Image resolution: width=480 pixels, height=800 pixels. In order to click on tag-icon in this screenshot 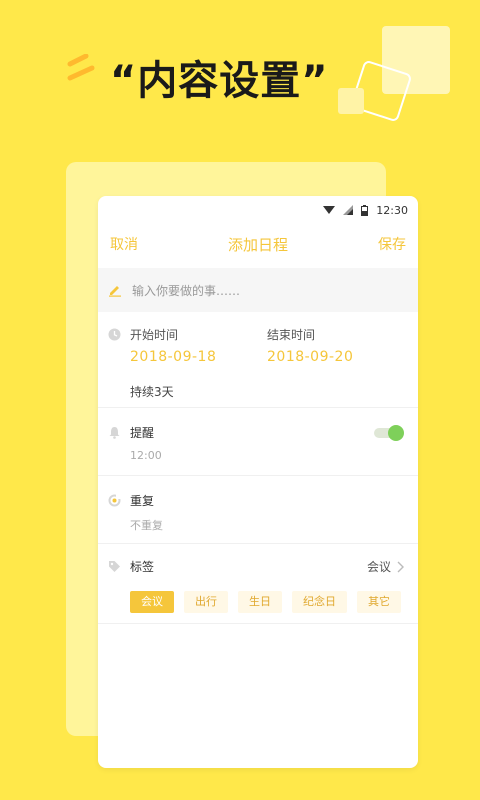, I will do `click(114, 566)`.